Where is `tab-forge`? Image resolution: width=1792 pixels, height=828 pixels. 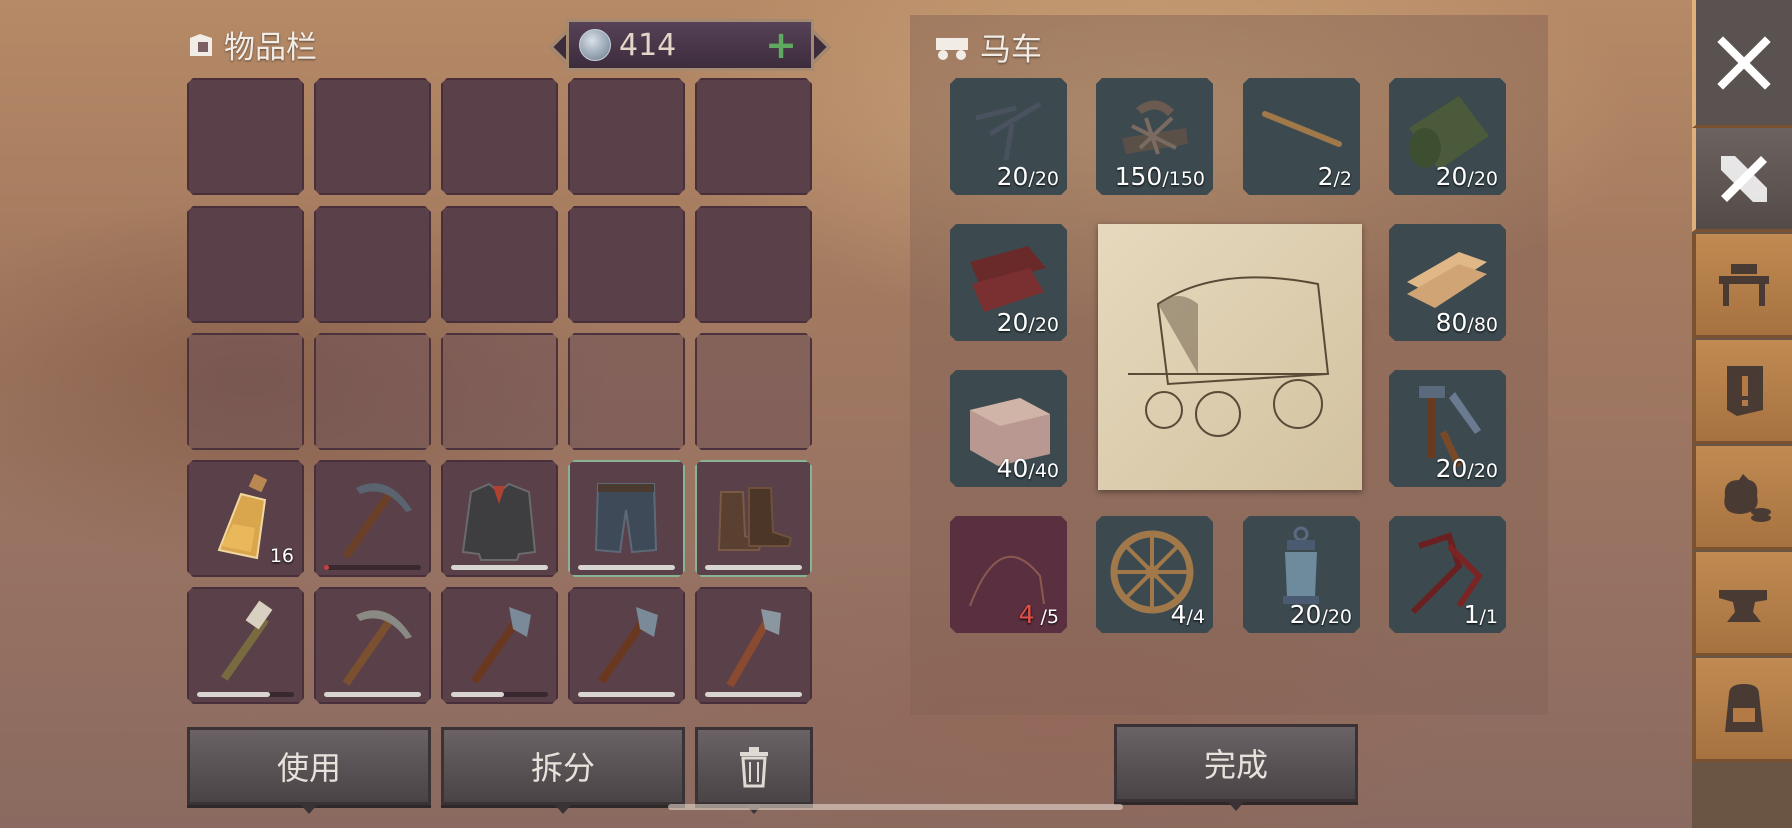
tab-forge is located at coordinates (1742, 604).